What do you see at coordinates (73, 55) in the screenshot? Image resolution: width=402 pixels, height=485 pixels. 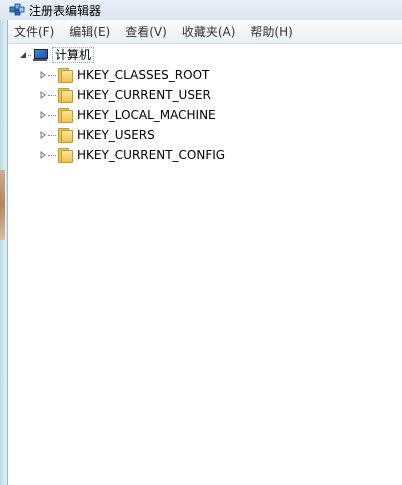 I see `tree-root-label: 计算机` at bounding box center [73, 55].